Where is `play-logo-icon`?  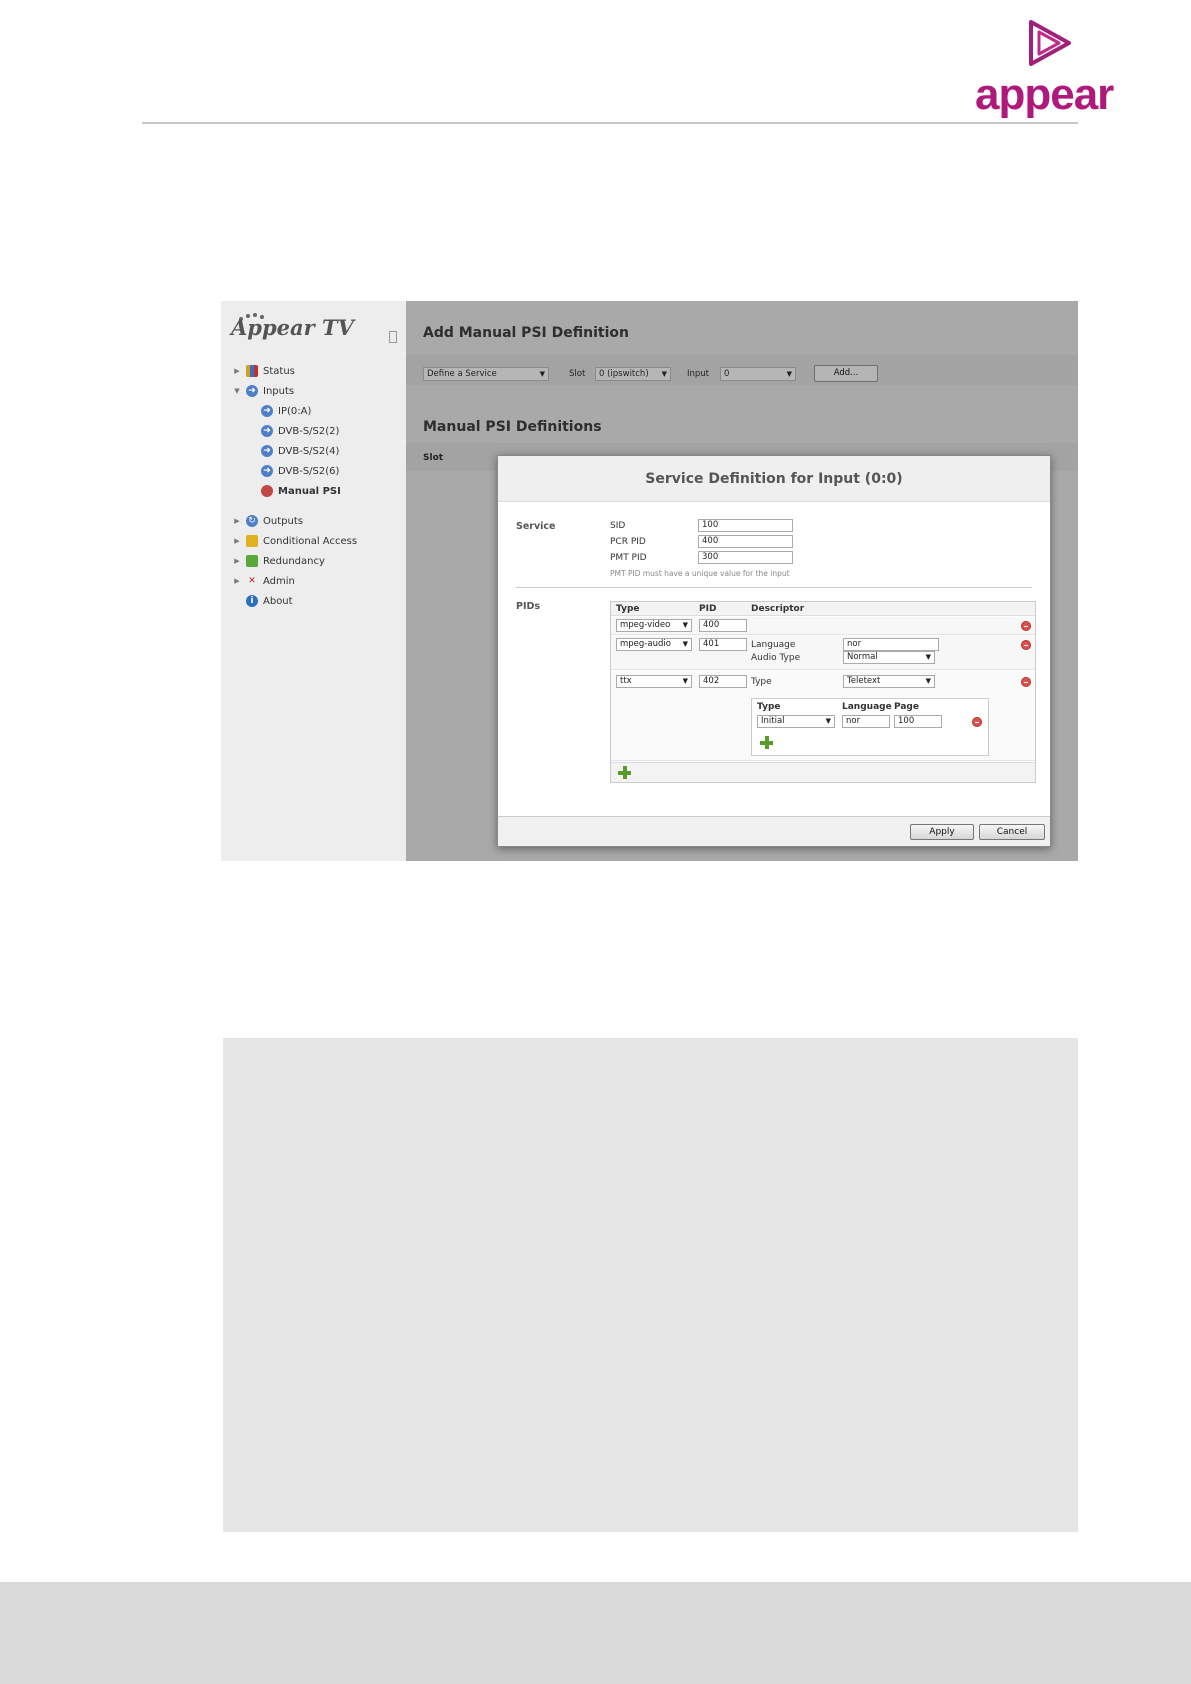 play-logo-icon is located at coordinates (1050, 43).